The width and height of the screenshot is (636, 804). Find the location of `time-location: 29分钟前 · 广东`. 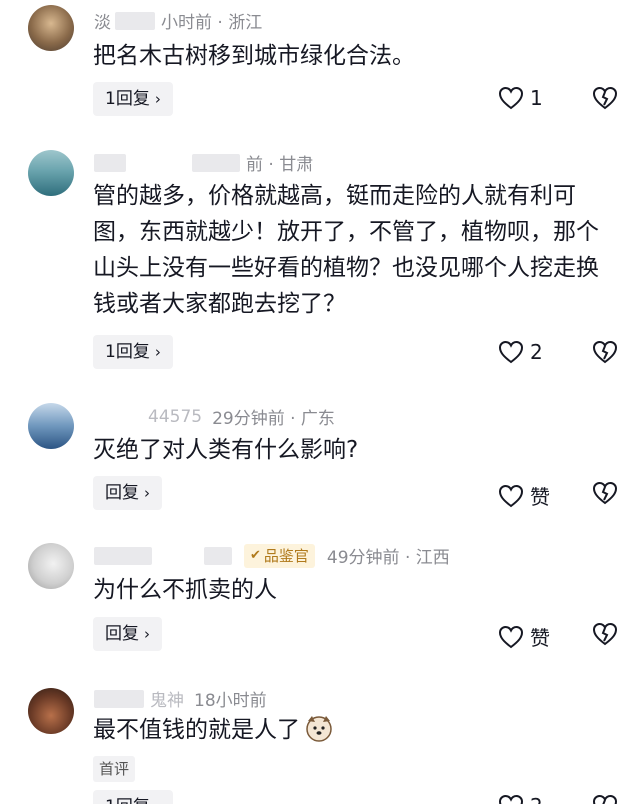

time-location: 29分钟前 · 广东 is located at coordinates (273, 419).